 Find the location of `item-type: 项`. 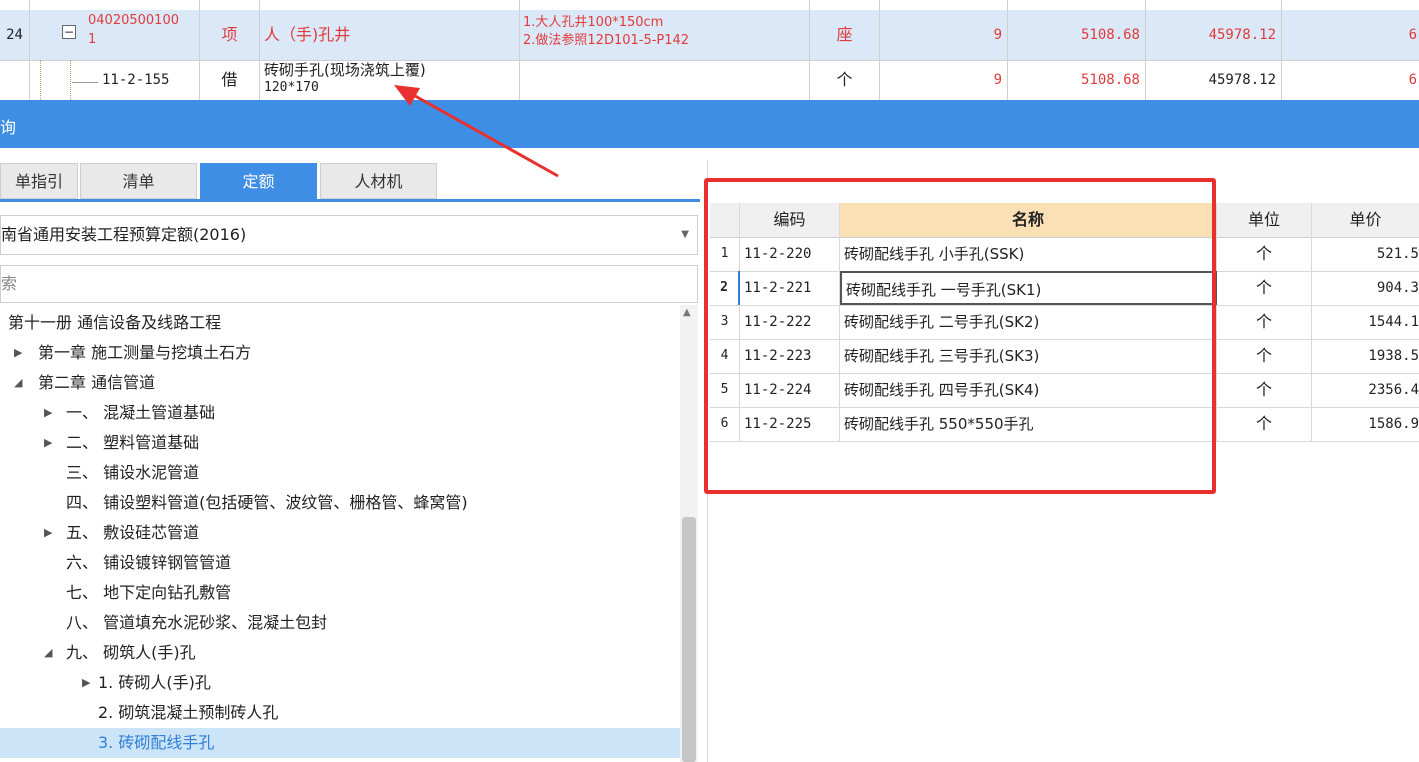

item-type: 项 is located at coordinates (230, 35).